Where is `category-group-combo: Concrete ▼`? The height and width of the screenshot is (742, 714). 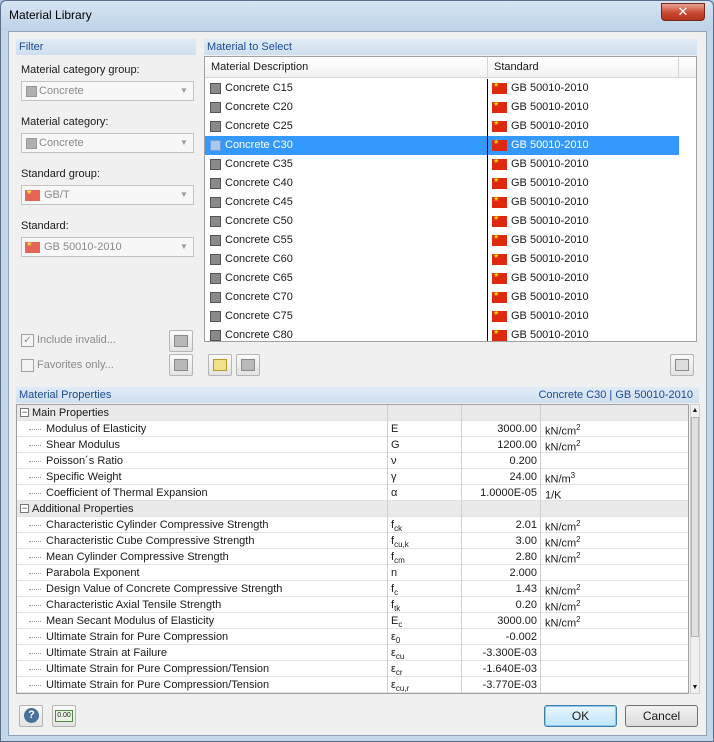 category-group-combo: Concrete ▼ is located at coordinates (107, 91).